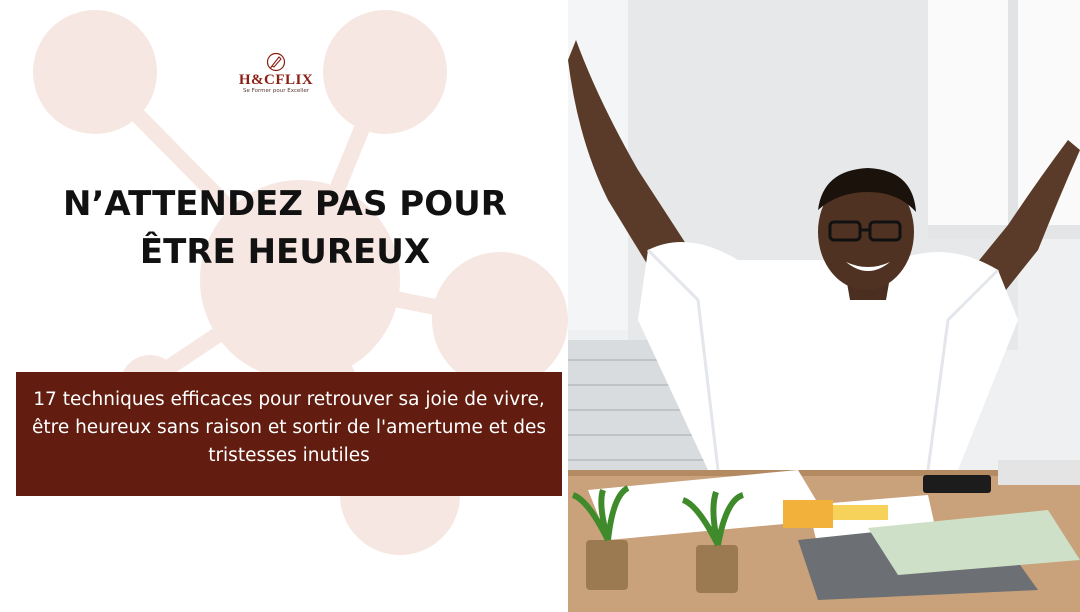 The height and width of the screenshot is (612, 1080). I want to click on brand-logo: H&CFLIX Se Former pour Exceller, so click(276, 74).